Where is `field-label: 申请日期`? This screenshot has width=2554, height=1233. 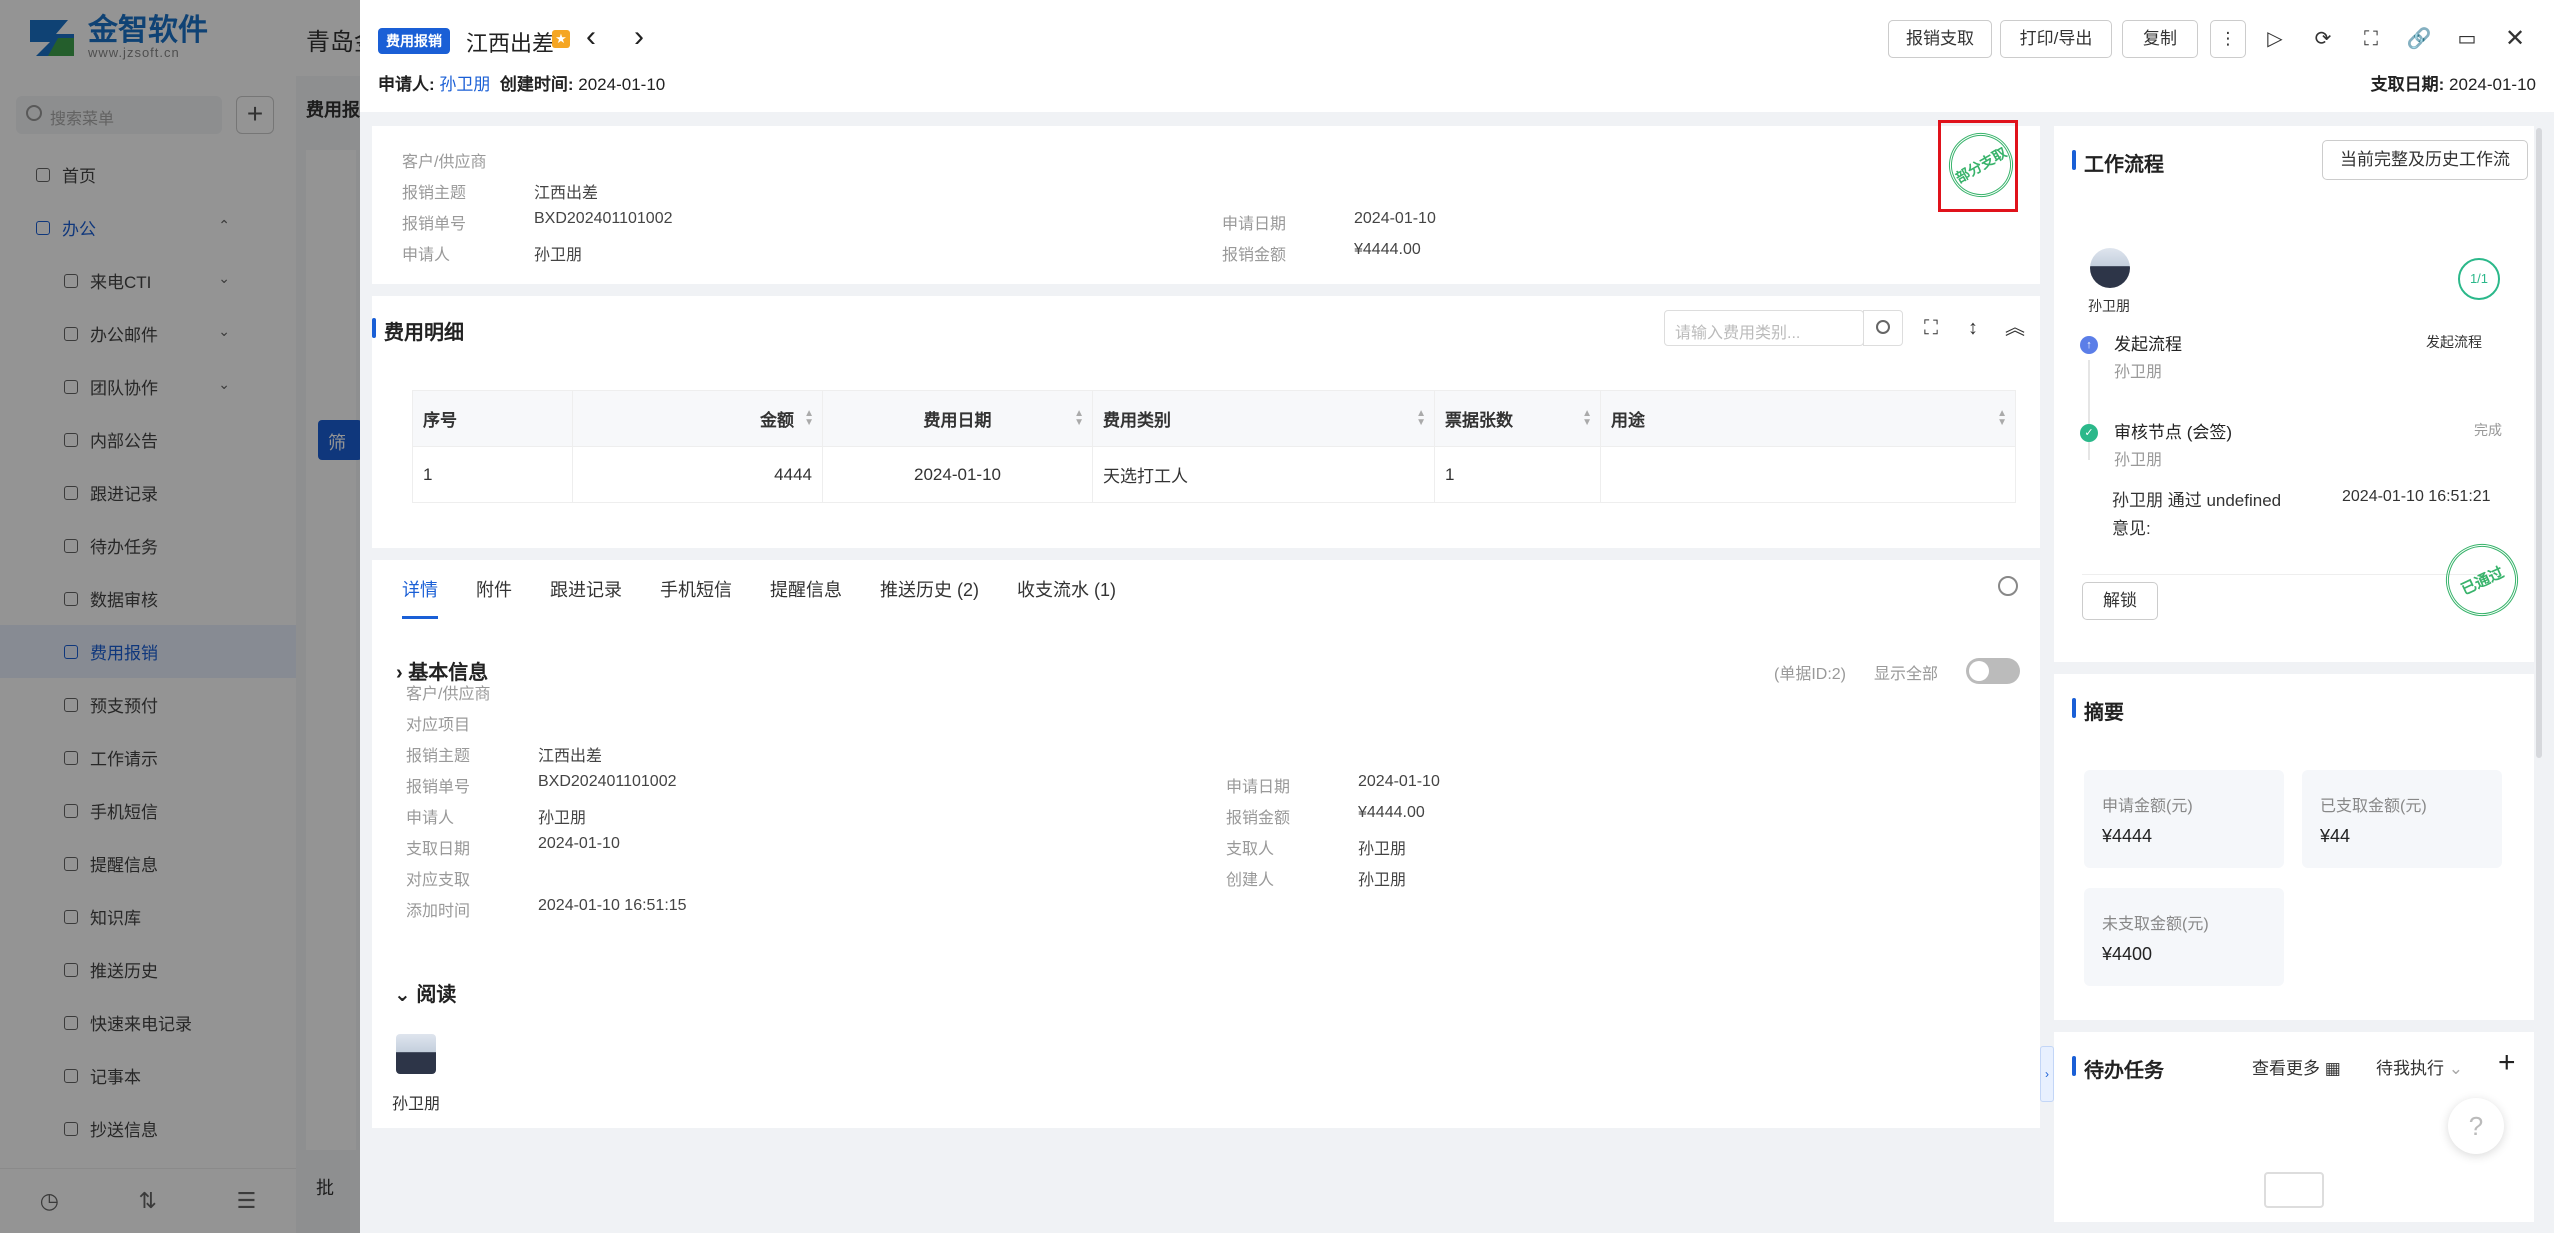 field-label: 申请日期 is located at coordinates (1258, 787).